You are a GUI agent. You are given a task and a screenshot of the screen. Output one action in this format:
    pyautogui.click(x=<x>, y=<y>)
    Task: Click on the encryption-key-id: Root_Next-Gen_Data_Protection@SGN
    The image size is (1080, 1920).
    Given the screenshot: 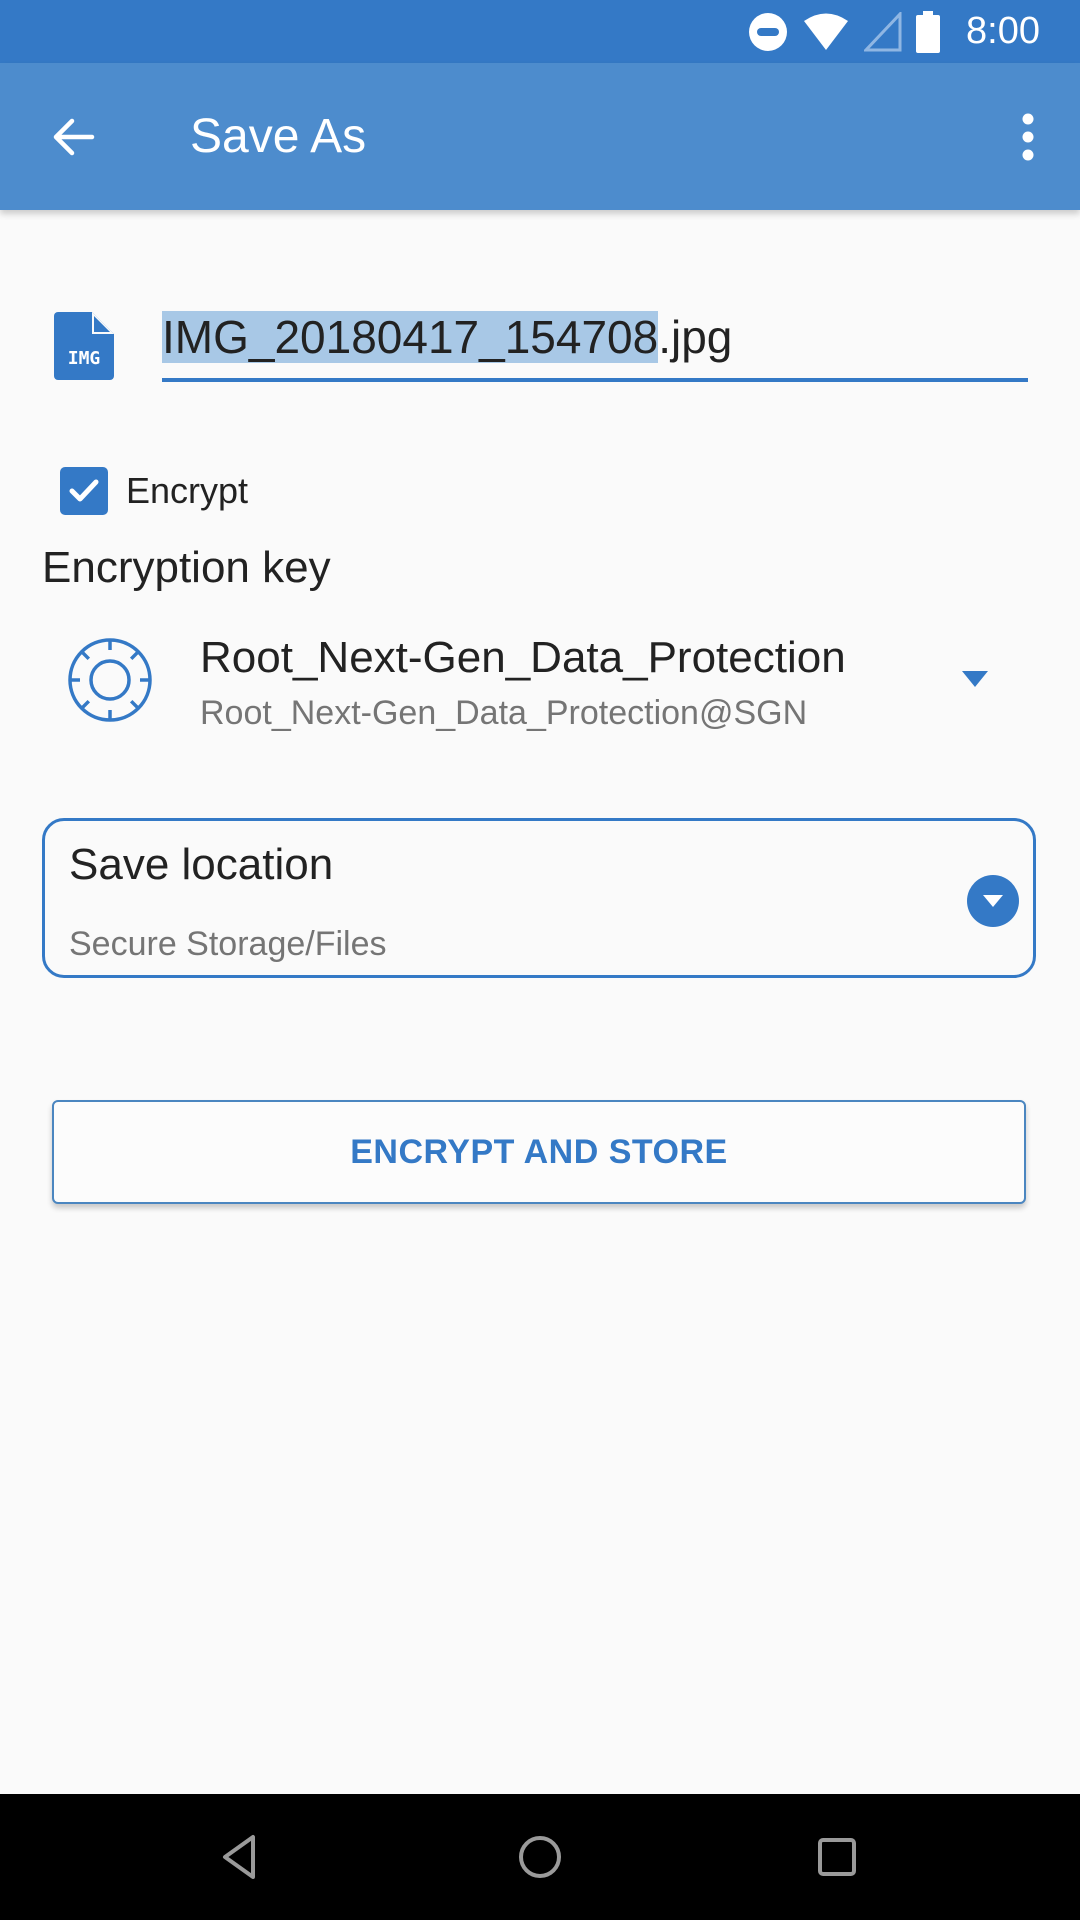 What is the action you would take?
    pyautogui.click(x=504, y=713)
    